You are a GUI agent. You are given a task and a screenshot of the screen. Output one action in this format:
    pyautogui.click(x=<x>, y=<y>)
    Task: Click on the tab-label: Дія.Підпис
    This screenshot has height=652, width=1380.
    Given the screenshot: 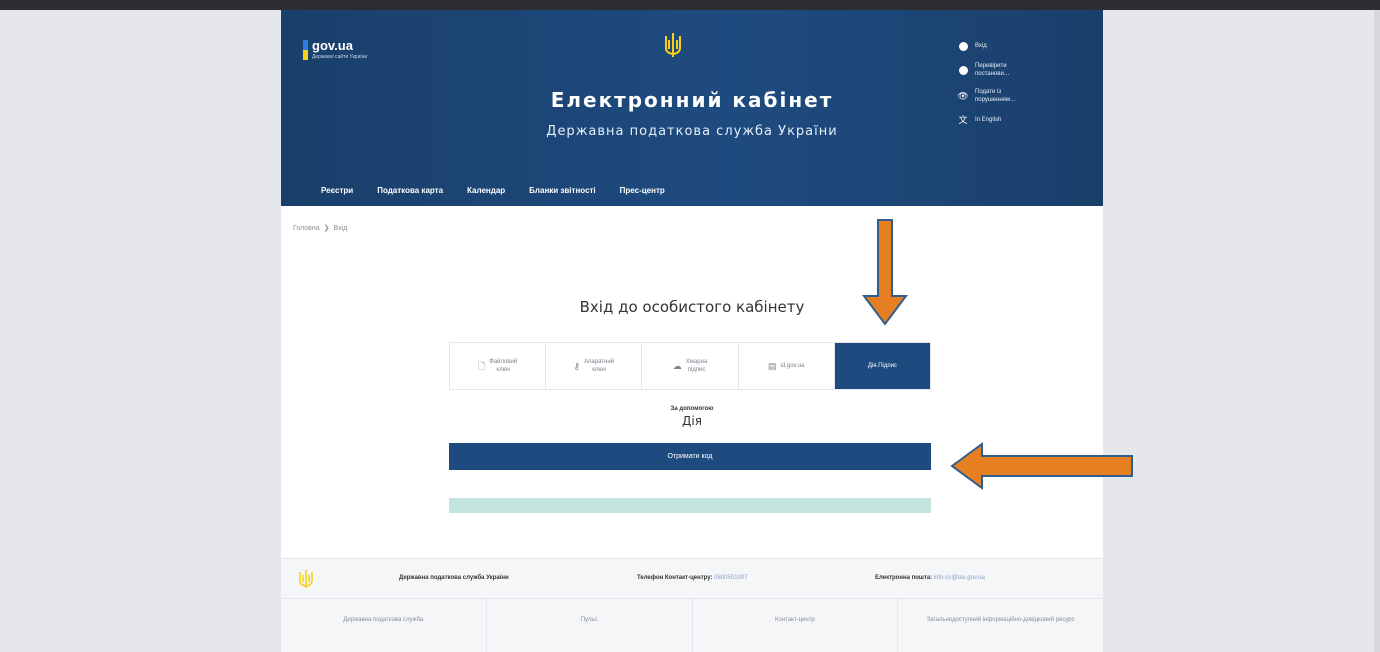 What is the action you would take?
    pyautogui.click(x=882, y=366)
    